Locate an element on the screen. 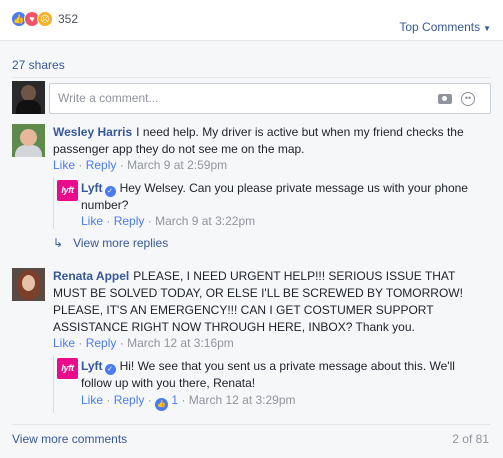 The width and height of the screenshot is (503, 458). reply-actions: Like · Reply · 👍 1 · March 12 at 3:29pm is located at coordinates (188, 402).